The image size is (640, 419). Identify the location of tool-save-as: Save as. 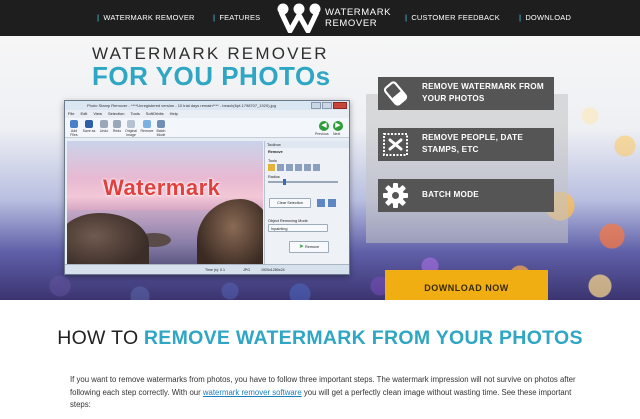
(89, 126).